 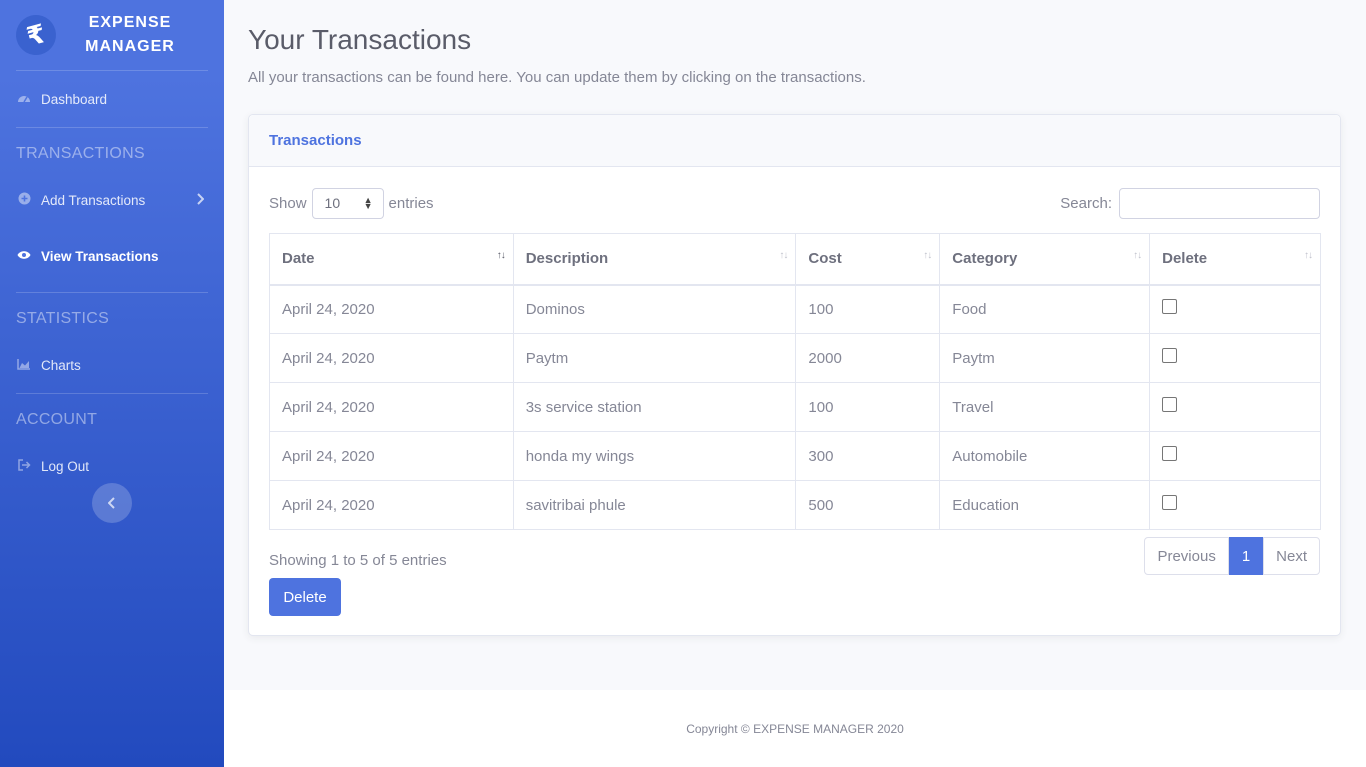 I want to click on entries-label: entries, so click(x=411, y=203).